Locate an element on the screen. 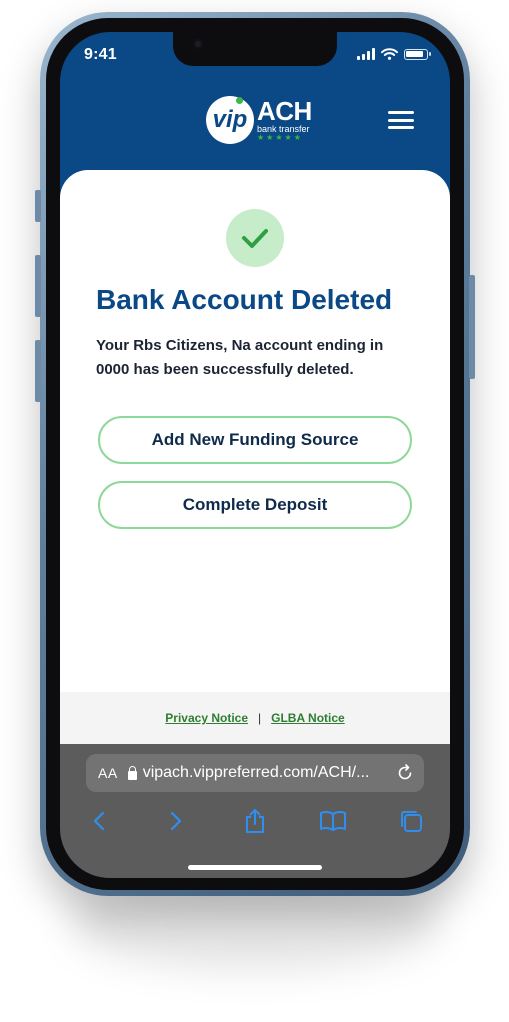  bookmarks-button is located at coordinates (333, 821).